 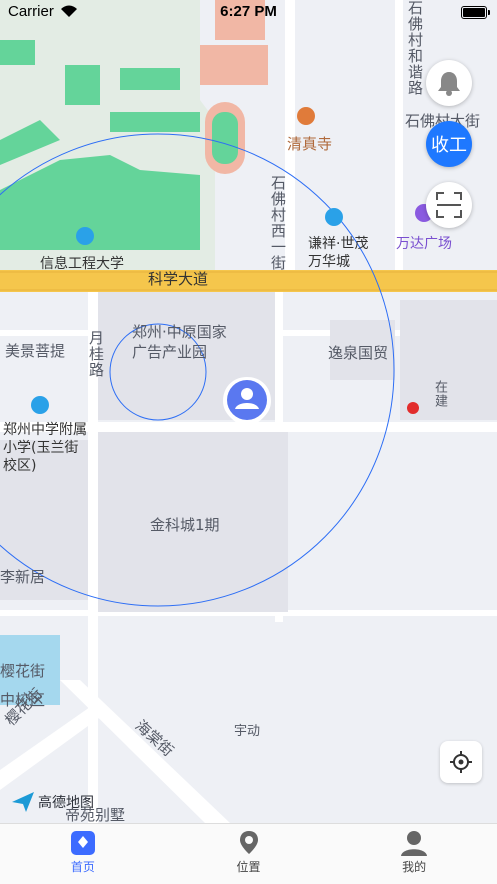 I want to click on map-label-poi: 清真寺, so click(x=310, y=144).